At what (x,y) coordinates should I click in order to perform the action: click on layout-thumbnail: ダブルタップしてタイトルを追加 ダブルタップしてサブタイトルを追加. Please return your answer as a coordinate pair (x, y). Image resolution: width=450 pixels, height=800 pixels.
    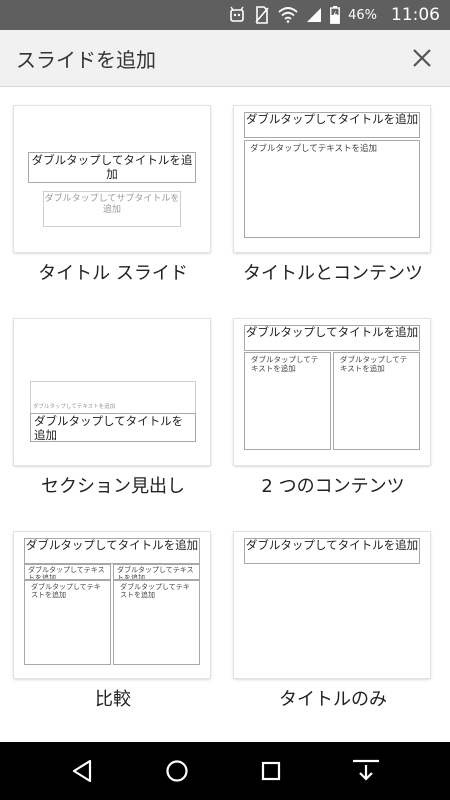
    Looking at the image, I should click on (112, 179).